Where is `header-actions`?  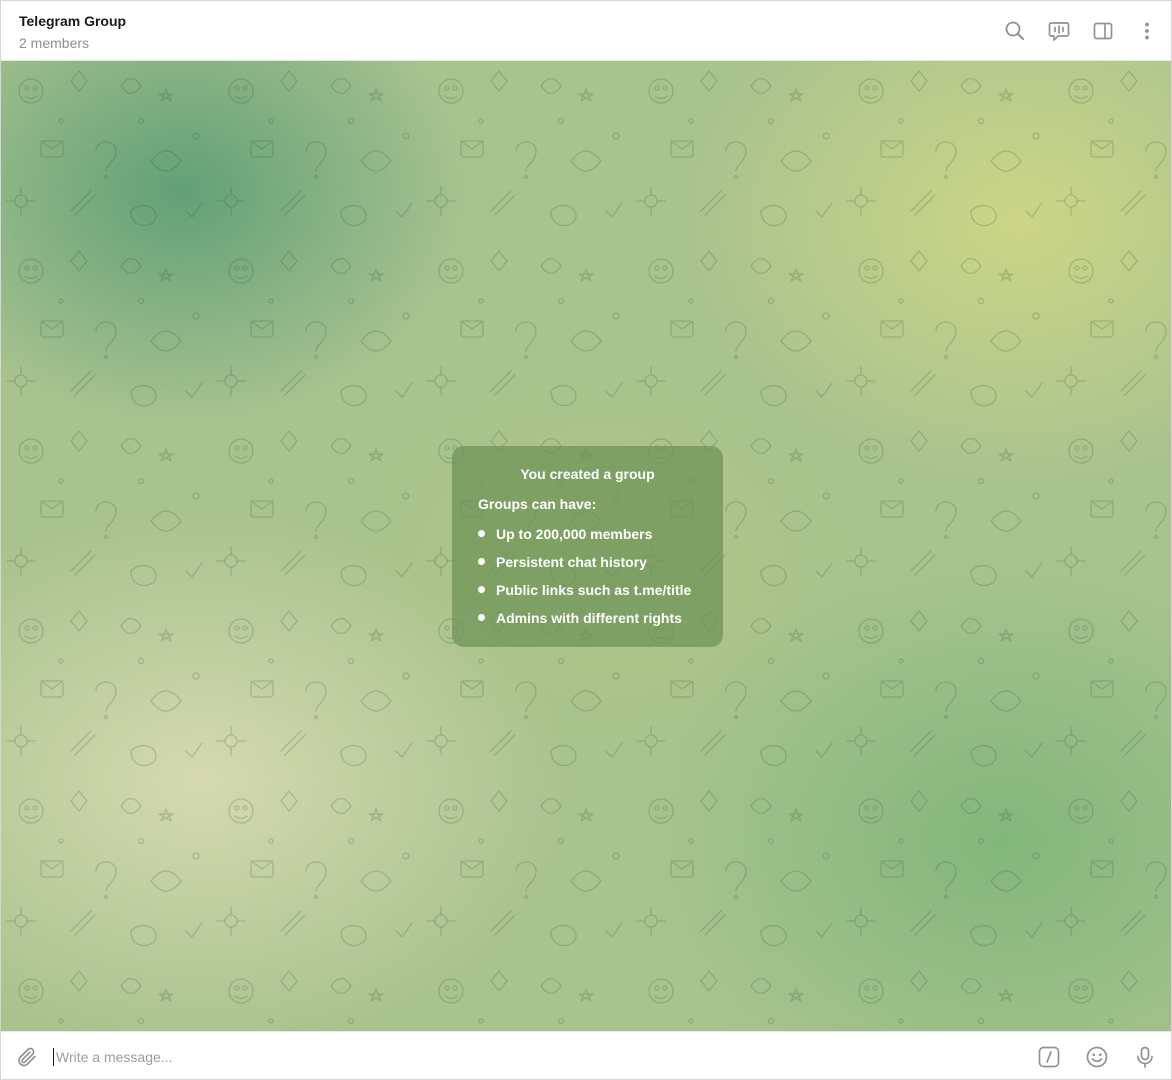
header-actions is located at coordinates (1082, 31).